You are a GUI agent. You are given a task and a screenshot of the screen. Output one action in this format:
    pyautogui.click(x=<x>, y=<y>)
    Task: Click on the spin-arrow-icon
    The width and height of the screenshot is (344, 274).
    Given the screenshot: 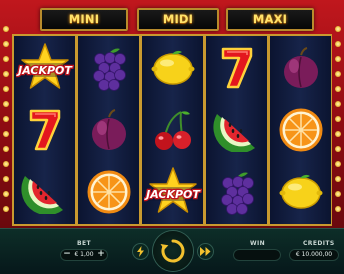 What is the action you would take?
    pyautogui.click(x=172, y=251)
    